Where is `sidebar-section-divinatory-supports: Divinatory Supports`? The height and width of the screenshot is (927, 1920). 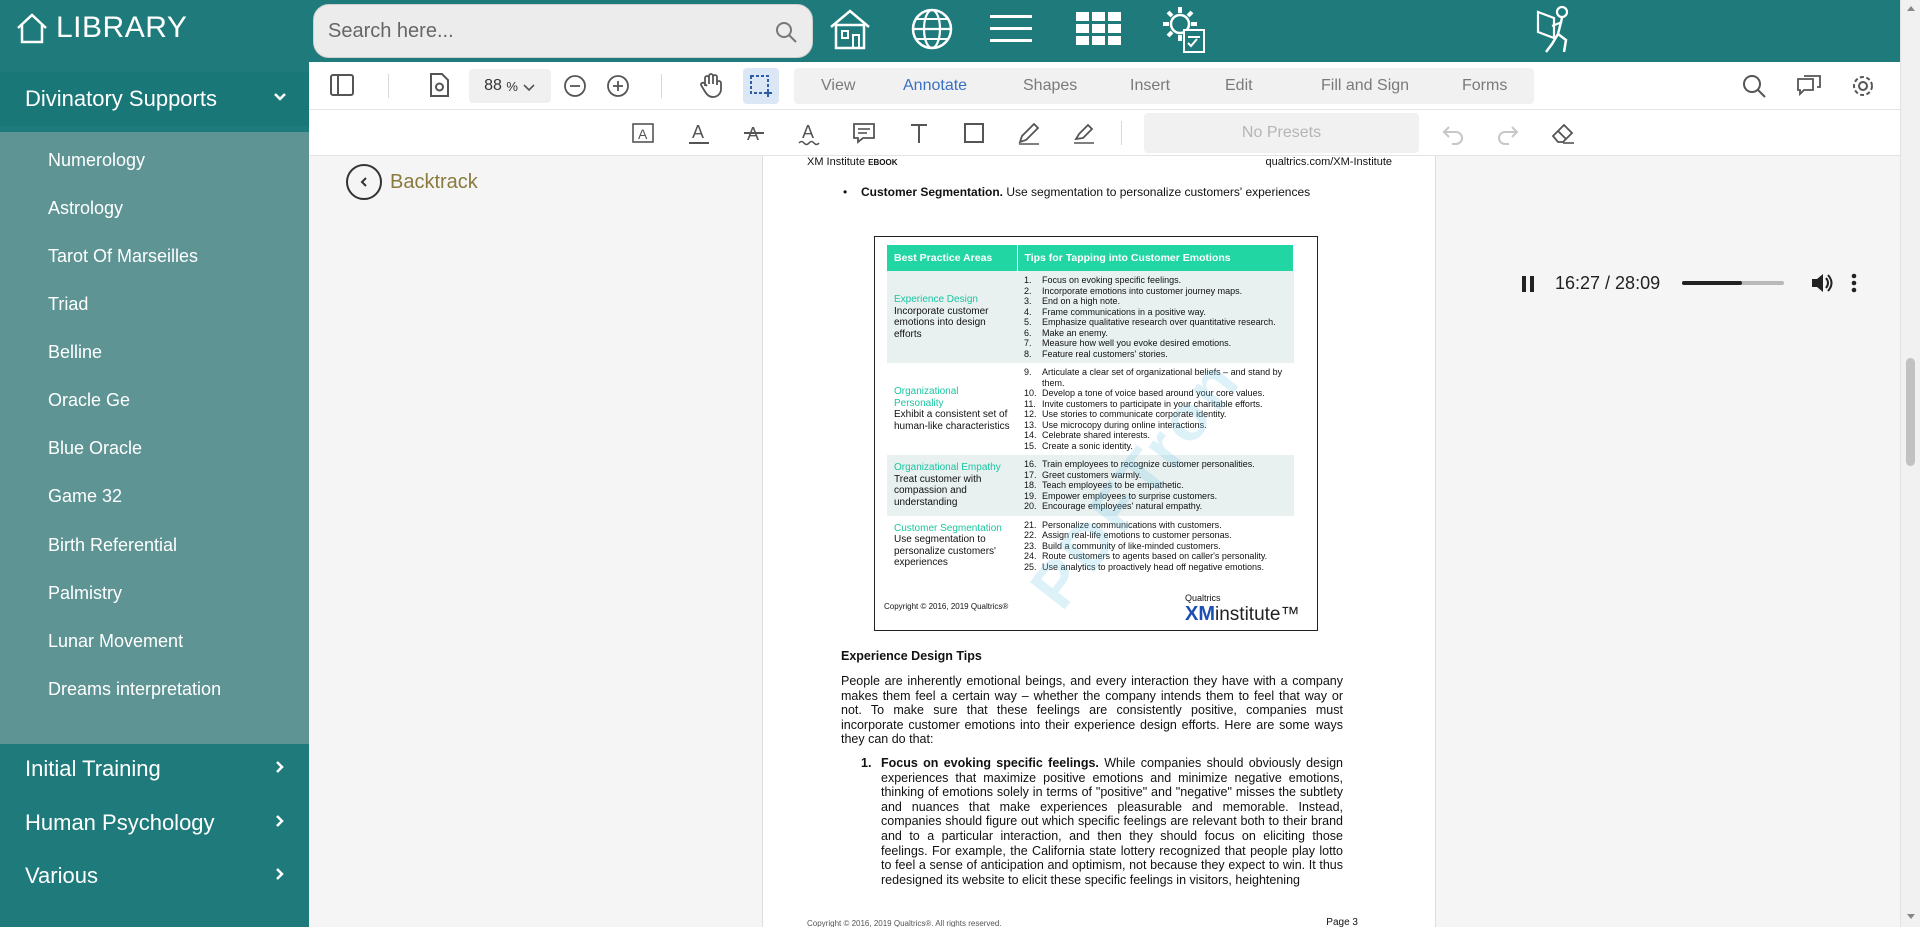 sidebar-section-divinatory-supports: Divinatory Supports is located at coordinates (154, 99).